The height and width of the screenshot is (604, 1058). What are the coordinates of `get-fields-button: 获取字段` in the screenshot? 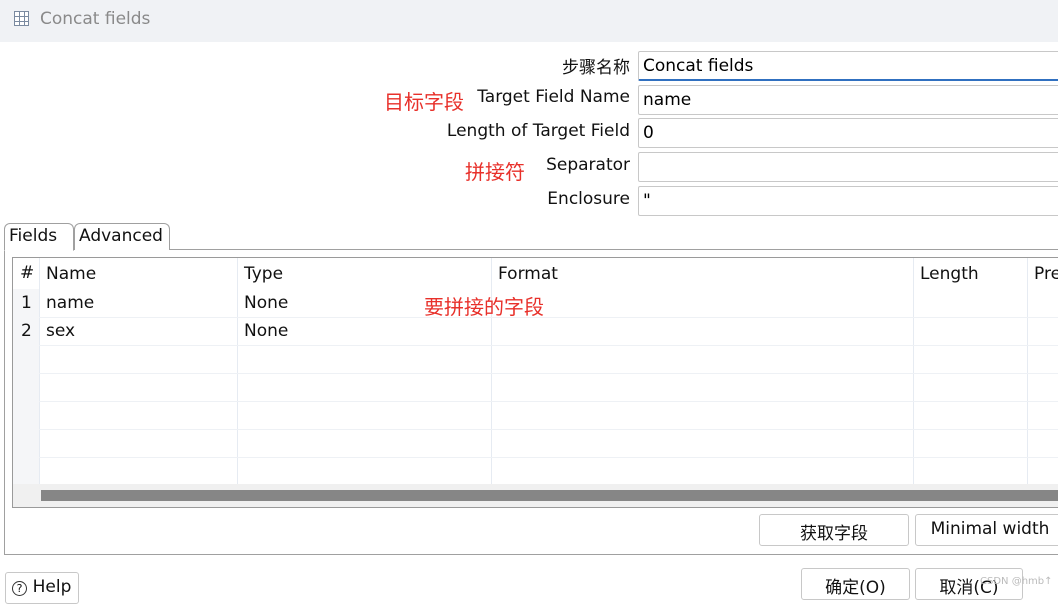 It's located at (834, 530).